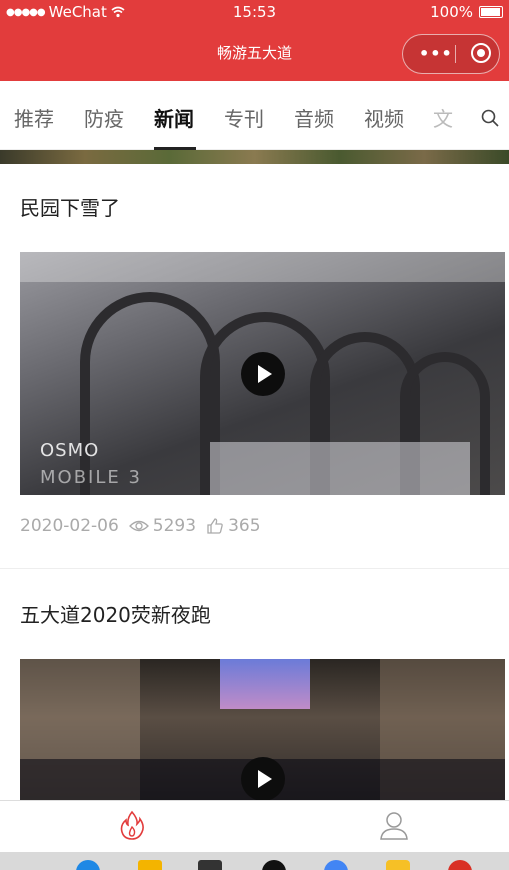  What do you see at coordinates (70, 450) in the screenshot?
I see `video-watermark: OSMO` at bounding box center [70, 450].